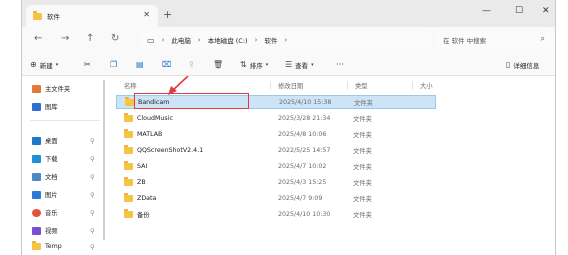  I want to click on tab-title: 软件, so click(53, 17).